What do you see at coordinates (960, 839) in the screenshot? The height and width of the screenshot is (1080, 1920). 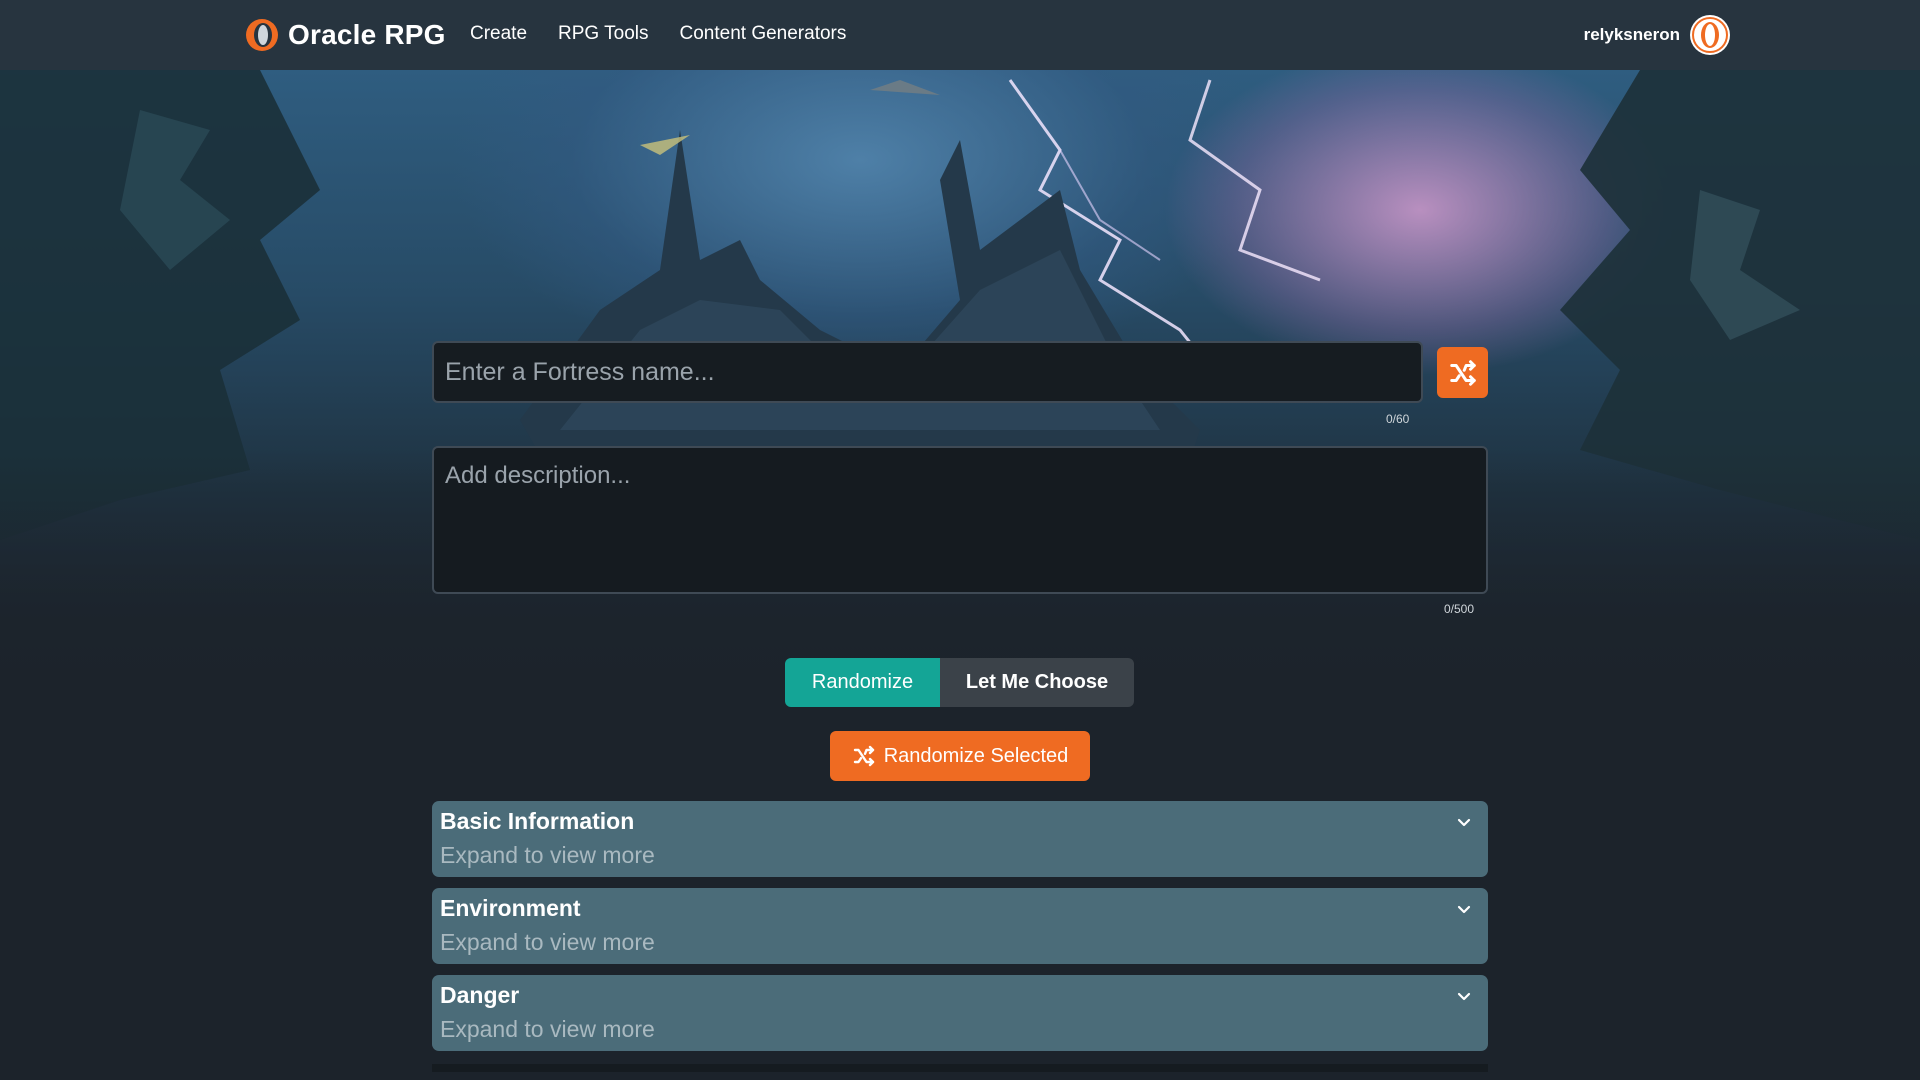 I see `section-basic-information: Basic Information Expand to view more` at bounding box center [960, 839].